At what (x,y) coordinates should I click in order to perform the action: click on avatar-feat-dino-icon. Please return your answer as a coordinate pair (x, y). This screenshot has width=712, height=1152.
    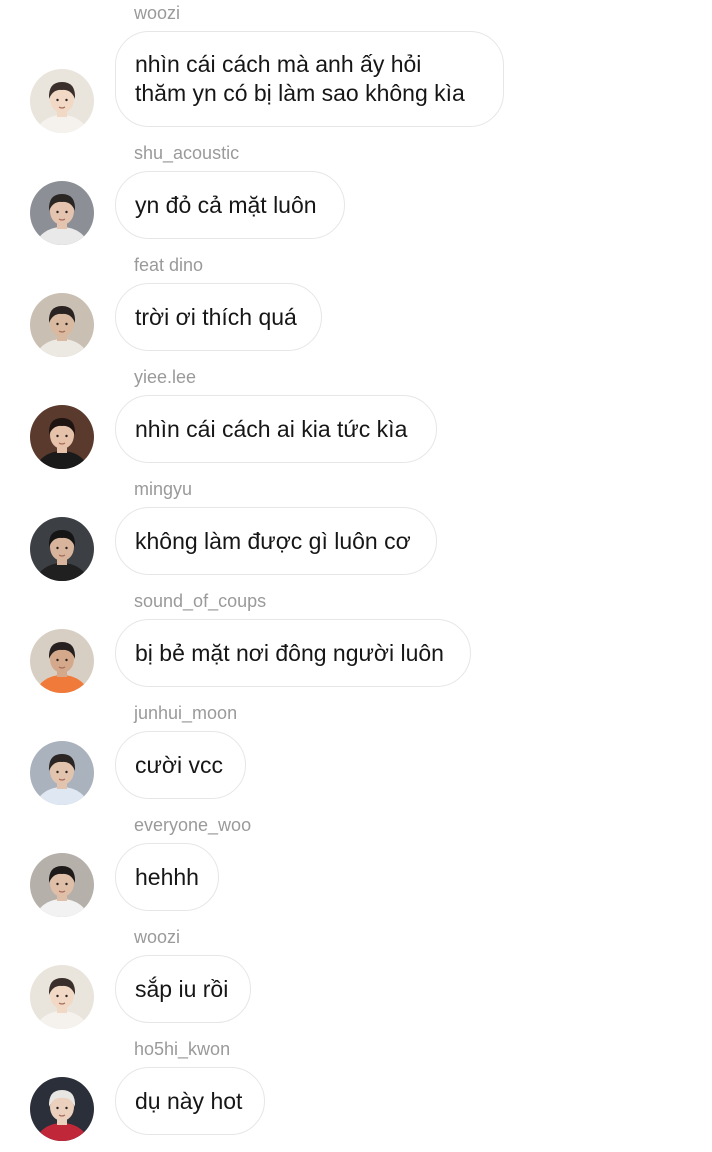
    Looking at the image, I should click on (62, 325).